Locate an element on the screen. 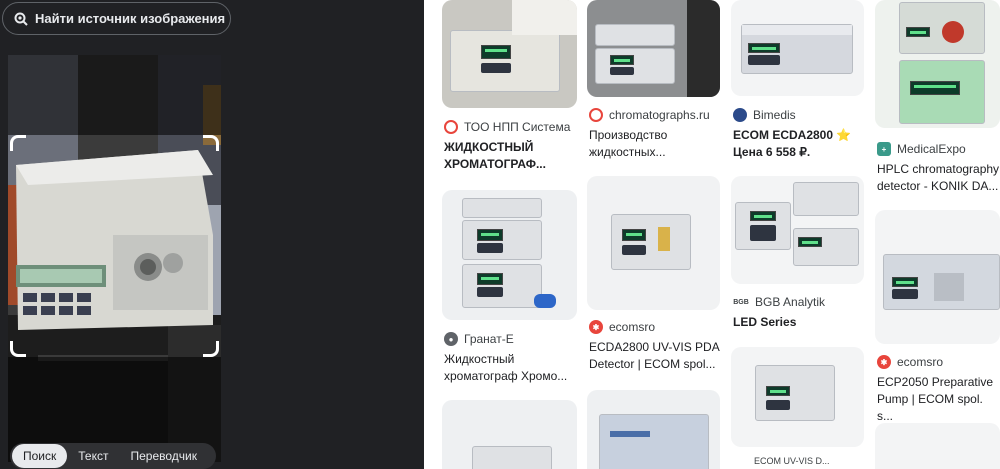 The width and height of the screenshot is (1000, 469). find-image-source-label: Найти источник изображения is located at coordinates (130, 18).